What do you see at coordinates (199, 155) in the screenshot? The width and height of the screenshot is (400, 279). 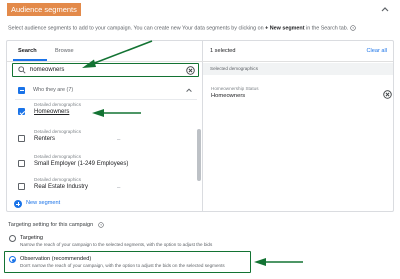 I see `results-scrollbar` at bounding box center [199, 155].